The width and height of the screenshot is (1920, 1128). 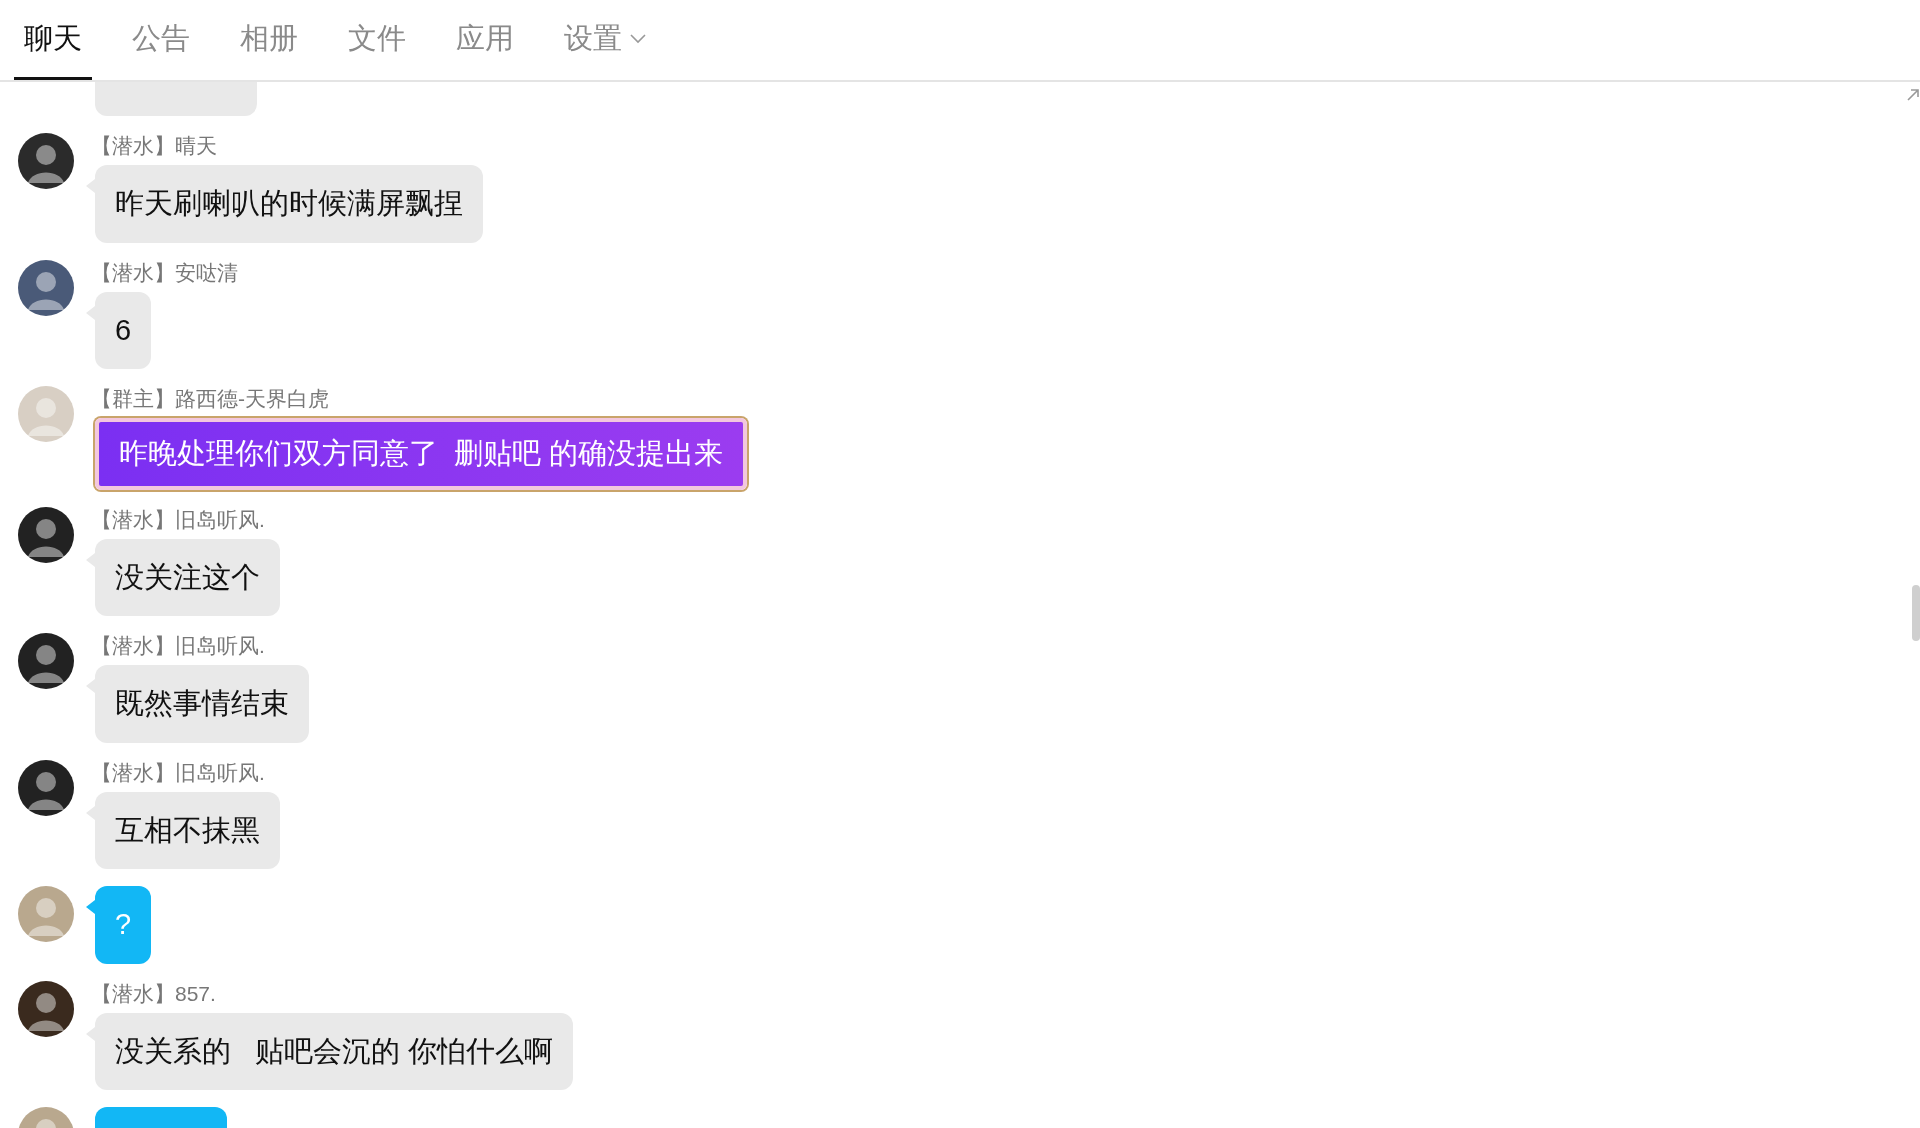 I want to click on sender-name: 【潜水】安哒清, so click(x=164, y=272).